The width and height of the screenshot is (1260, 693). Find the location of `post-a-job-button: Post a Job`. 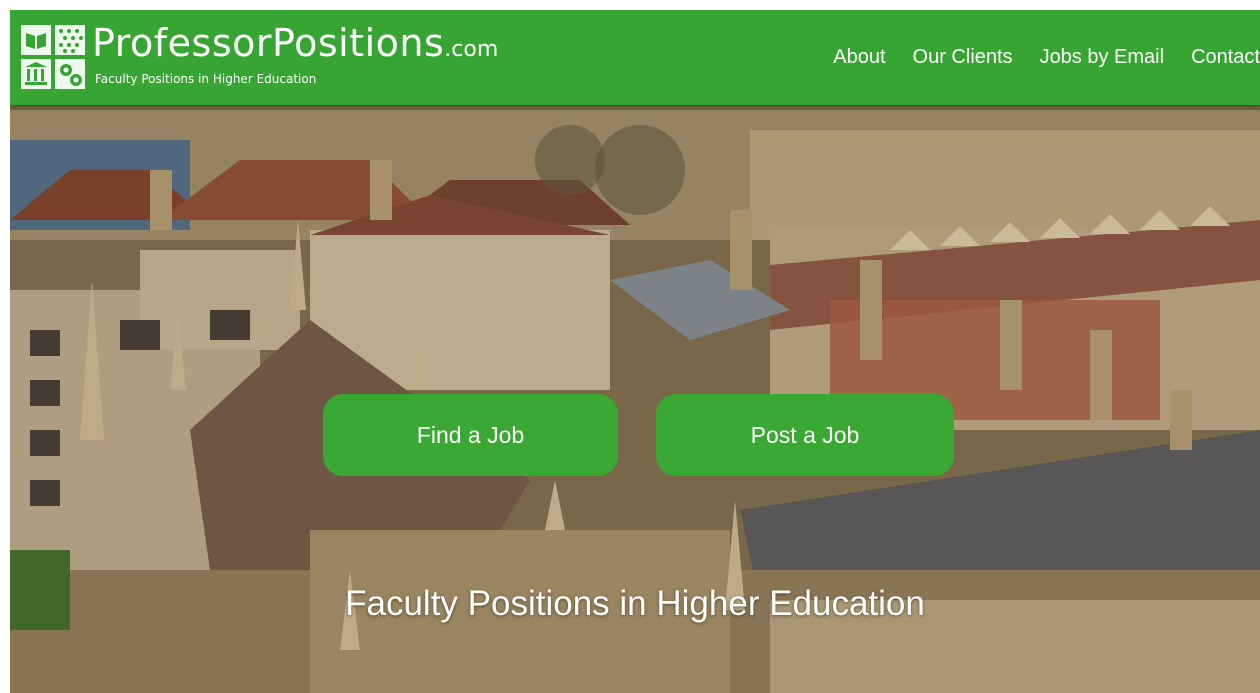

post-a-job-button: Post a Job is located at coordinates (805, 435).